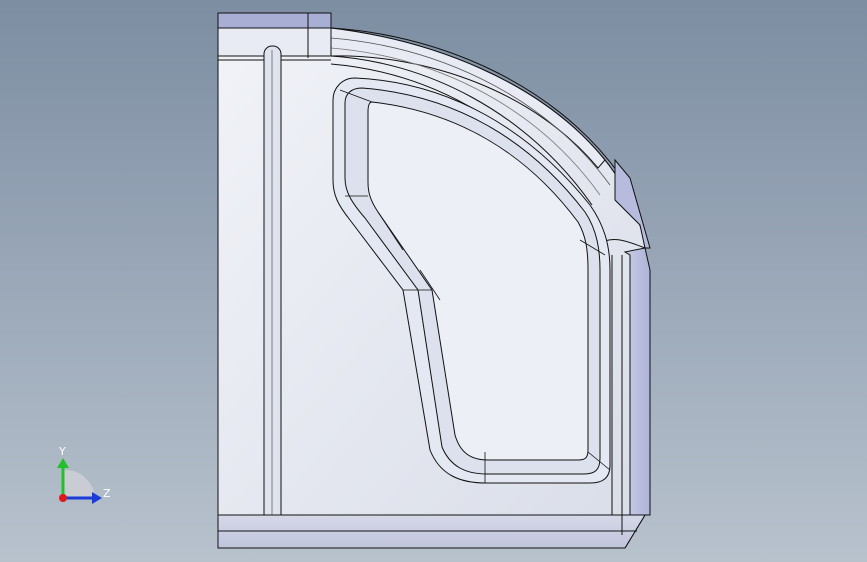  Describe the element at coordinates (107, 493) in the screenshot. I see `z-axis-label: Z` at that location.